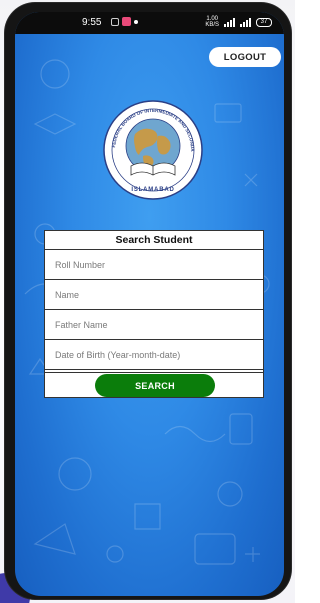 The height and width of the screenshot is (603, 320). Describe the element at coordinates (245, 57) in the screenshot. I see `logout-button: LOGOUT` at that location.